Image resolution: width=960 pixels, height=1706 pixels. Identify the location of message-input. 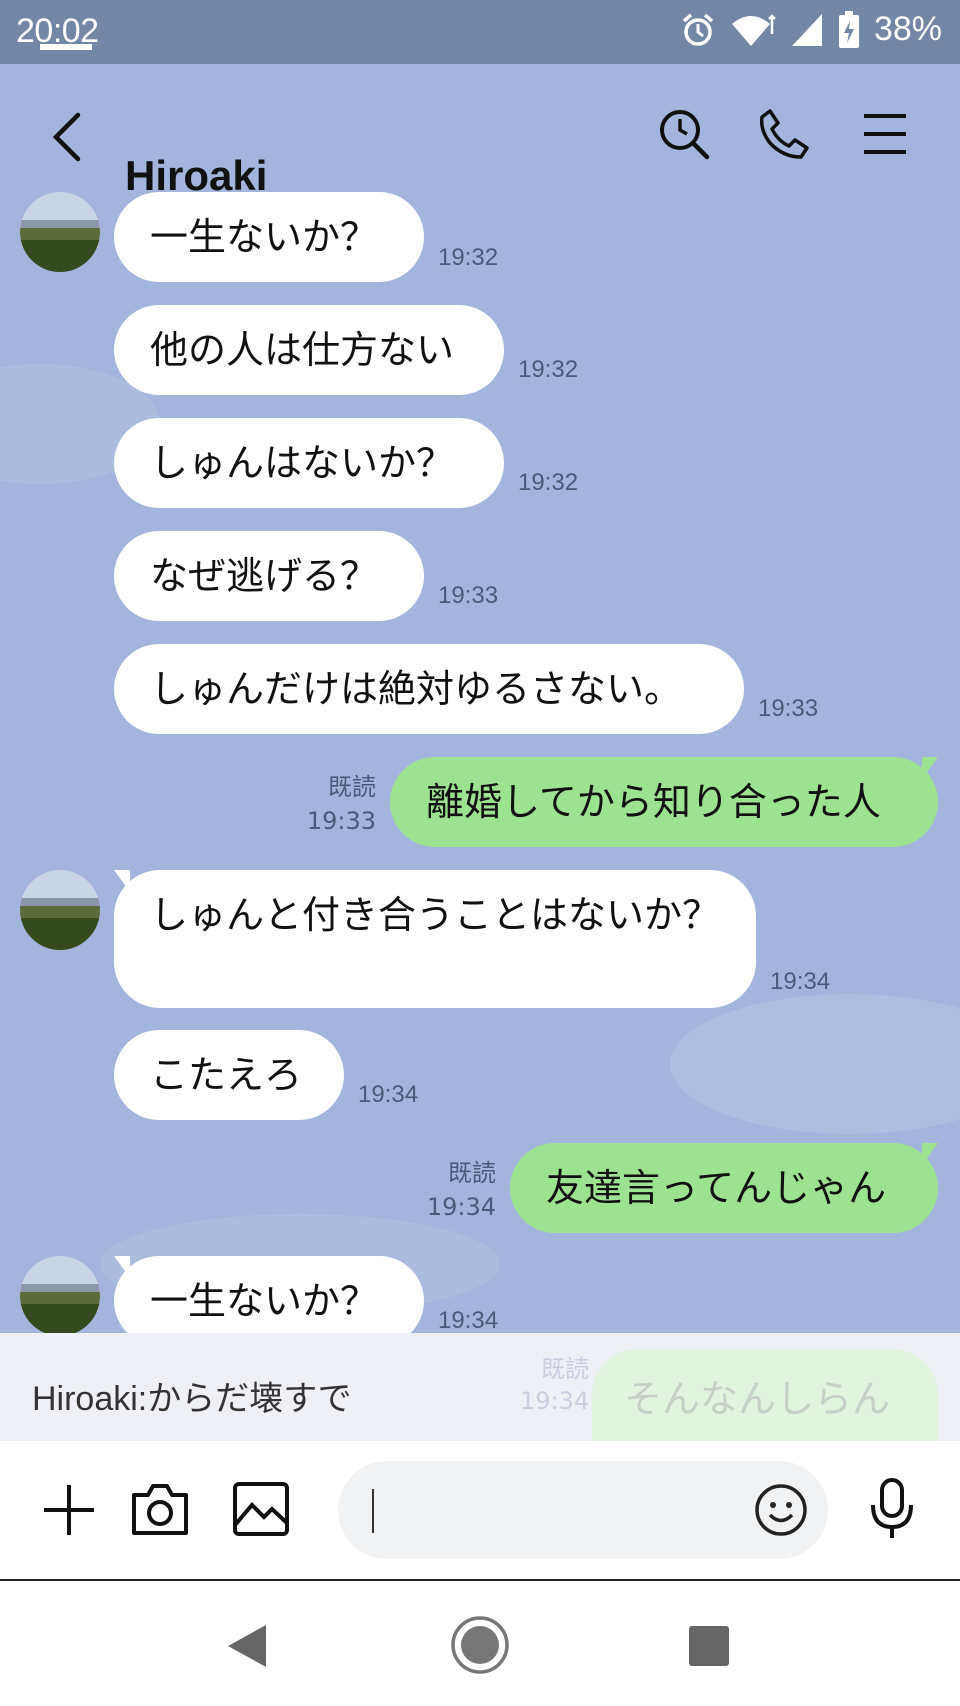
(583, 1510).